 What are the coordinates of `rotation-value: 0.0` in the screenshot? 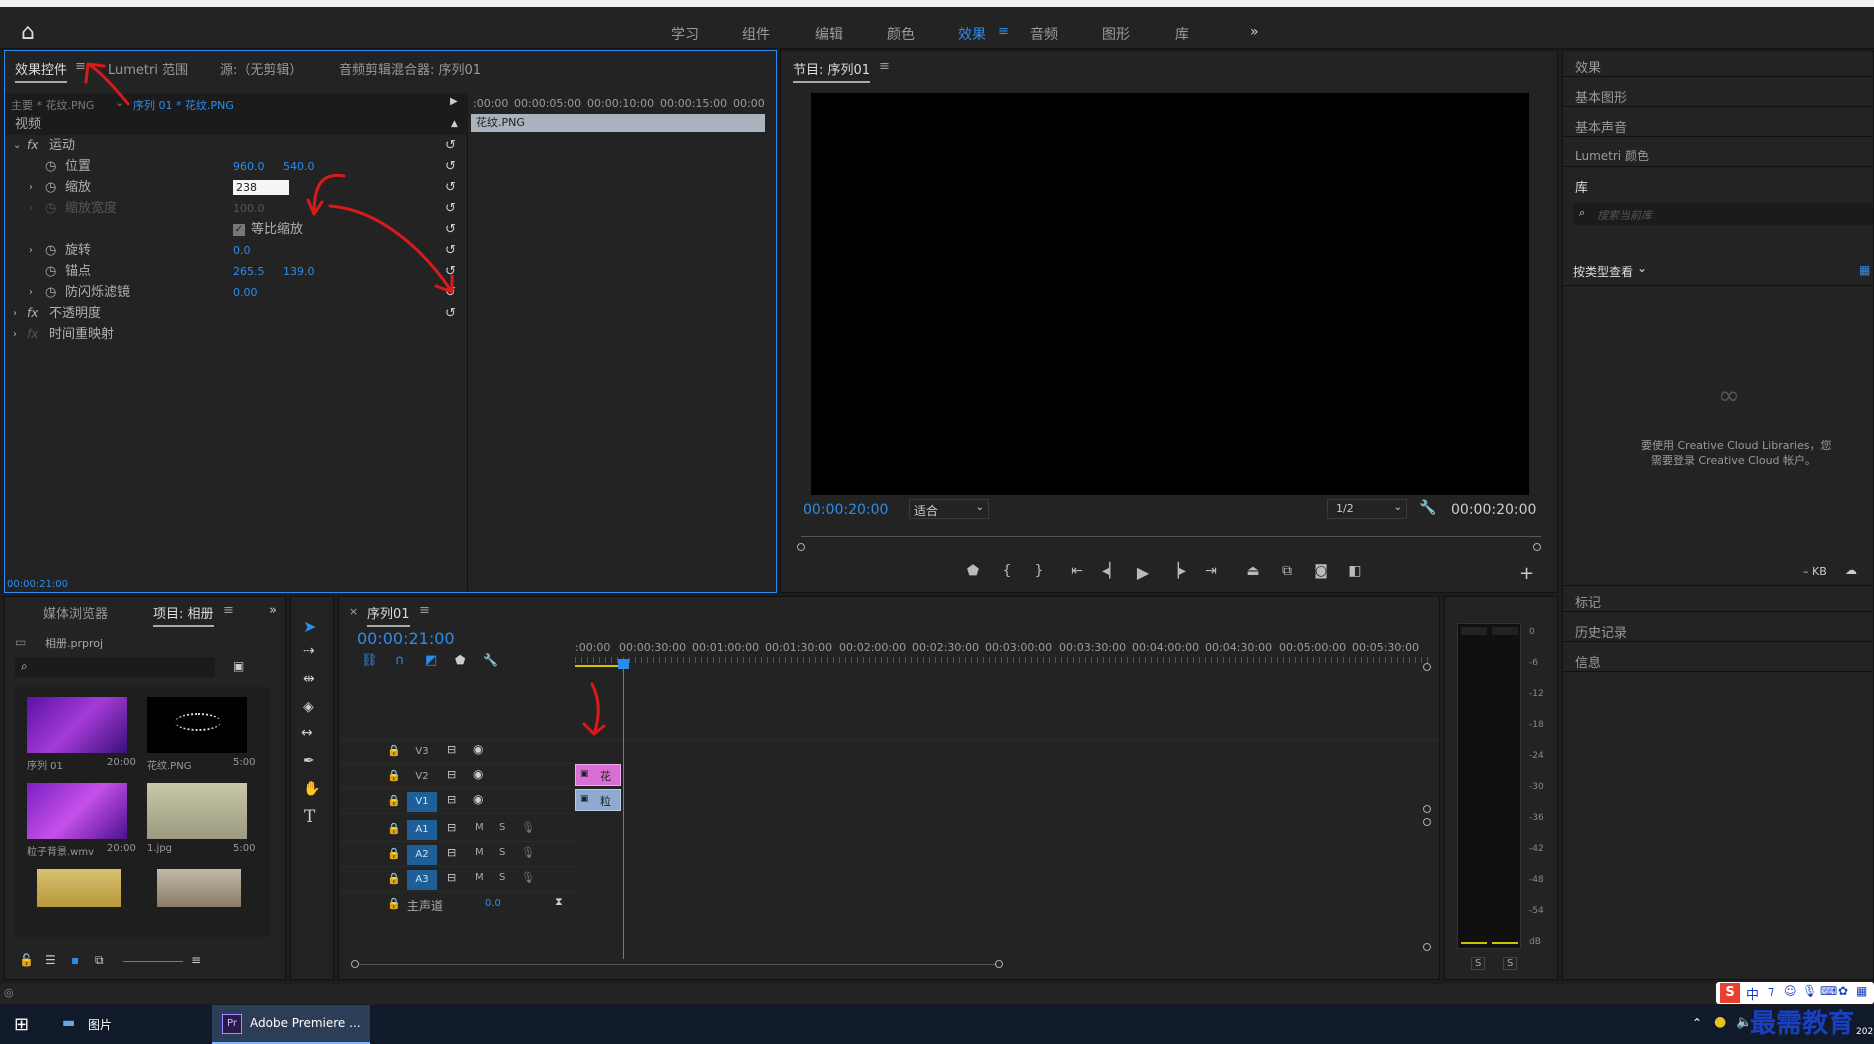 It's located at (242, 250).